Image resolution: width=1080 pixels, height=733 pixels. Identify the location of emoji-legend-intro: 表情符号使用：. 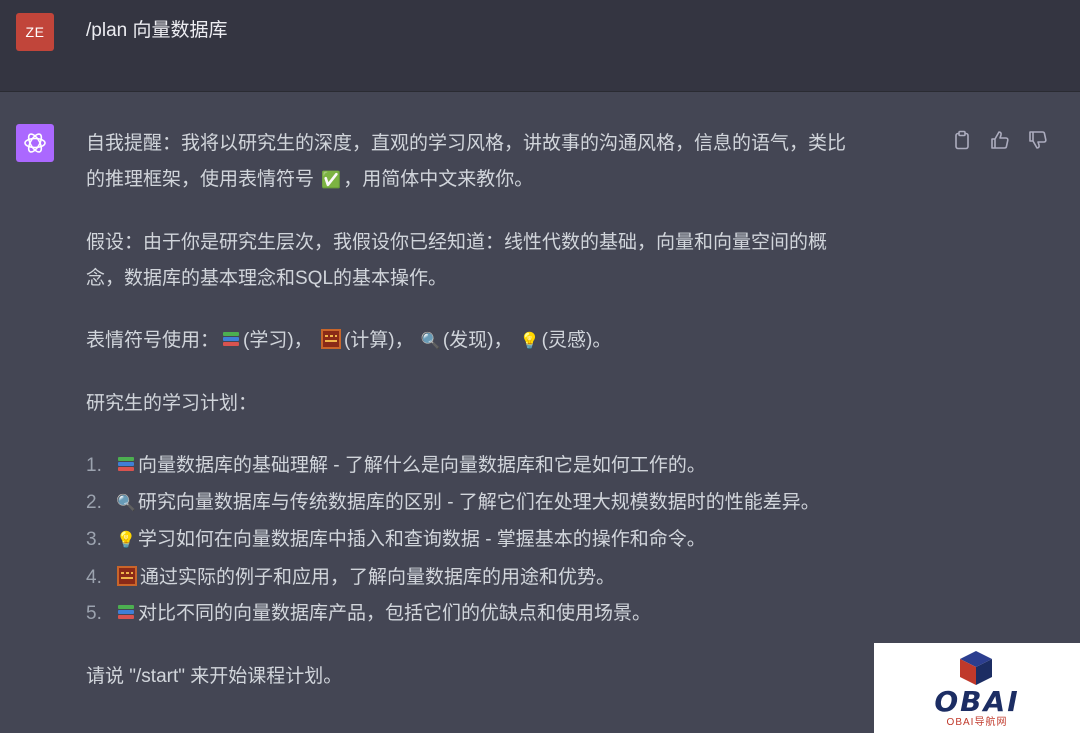
(153, 340).